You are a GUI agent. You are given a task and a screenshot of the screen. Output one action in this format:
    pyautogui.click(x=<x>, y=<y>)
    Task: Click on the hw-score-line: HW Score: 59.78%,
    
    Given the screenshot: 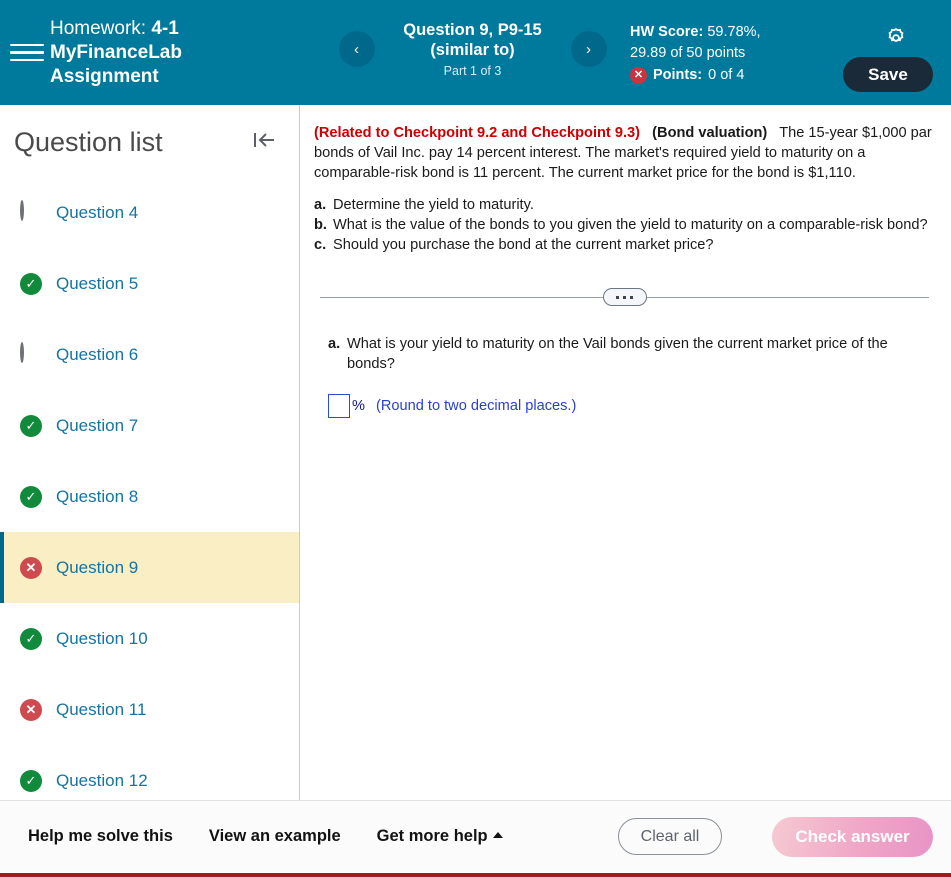 What is the action you would take?
    pyautogui.click(x=695, y=32)
    